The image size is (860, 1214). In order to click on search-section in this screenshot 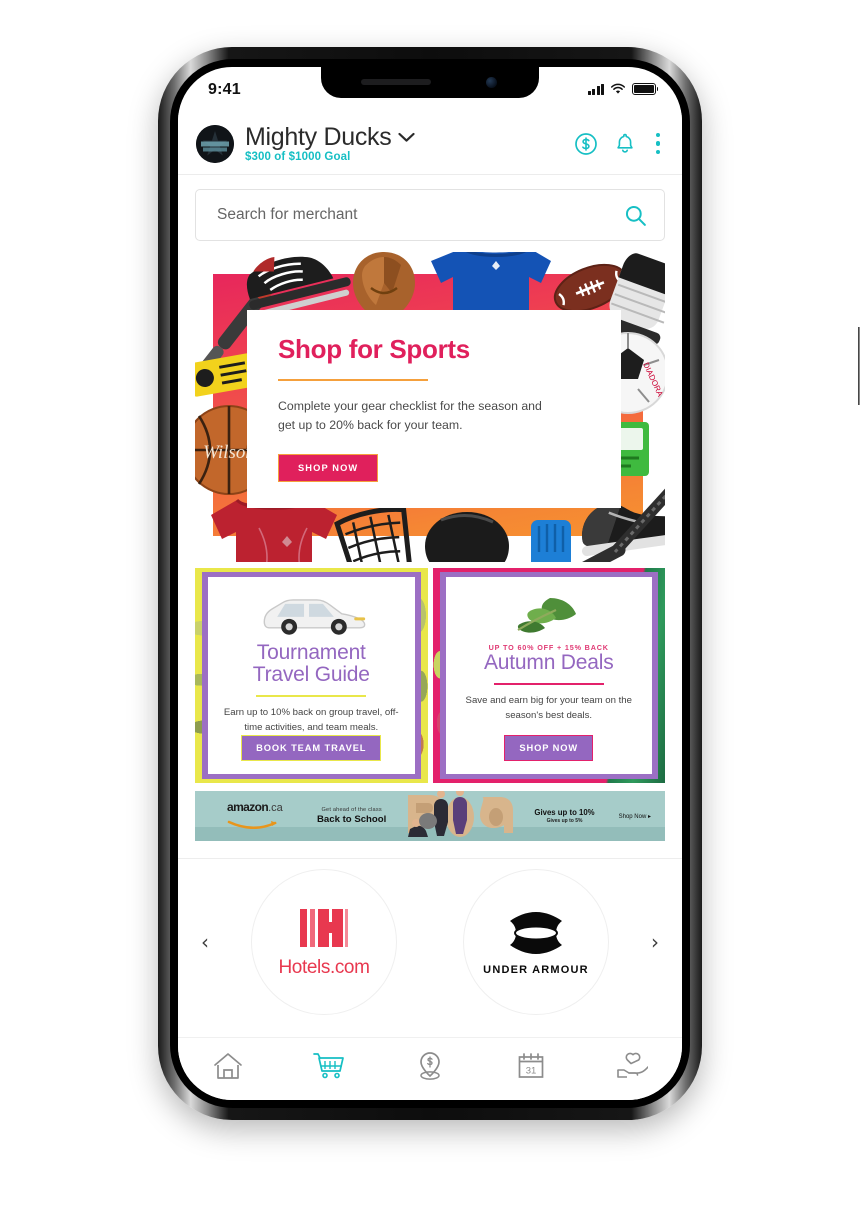, I will do `click(430, 213)`.